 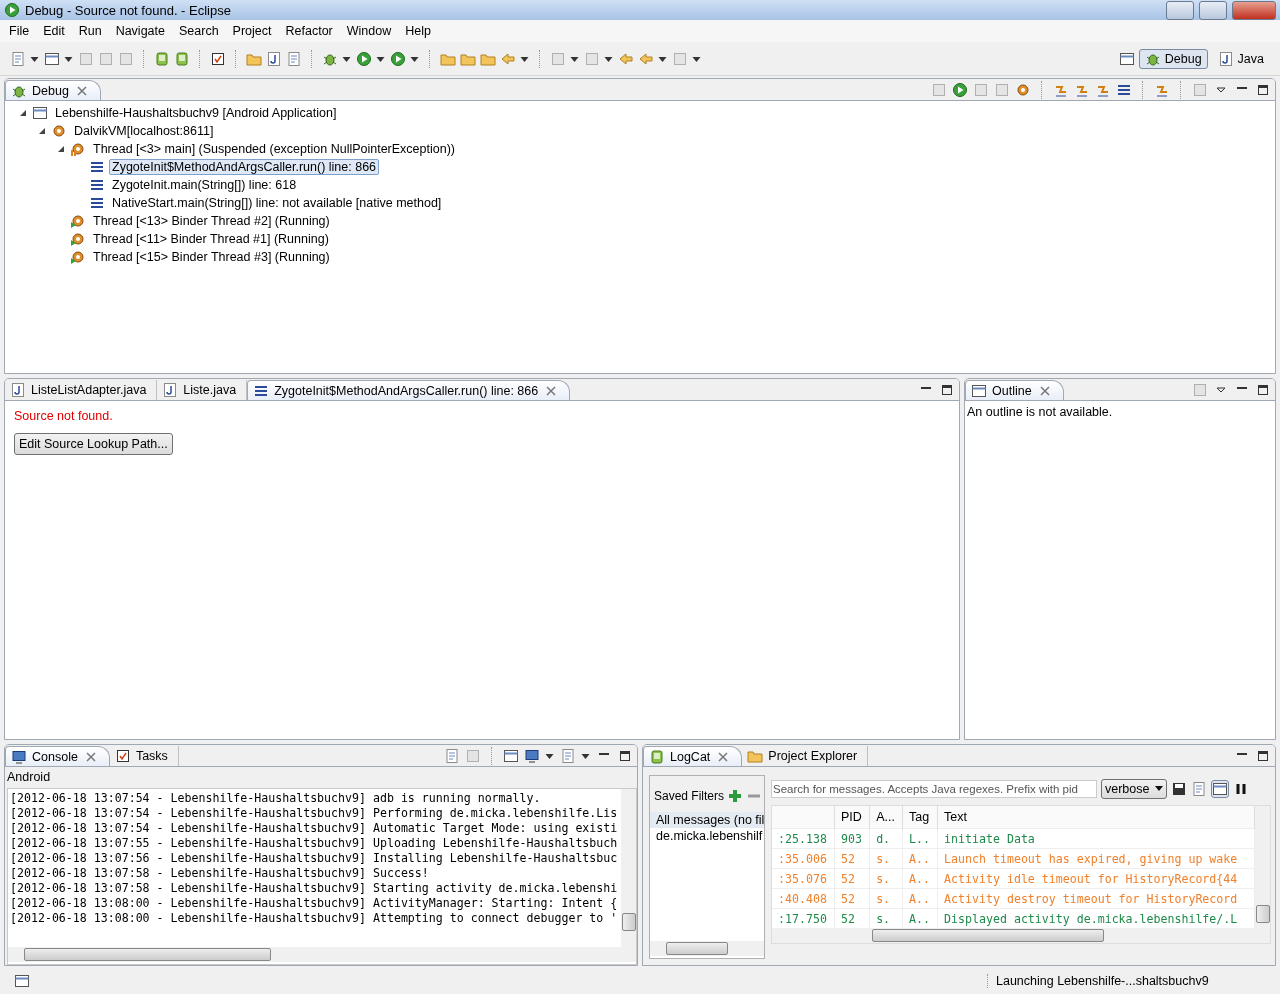 What do you see at coordinates (57, 756) in the screenshot?
I see `view-tab: Console` at bounding box center [57, 756].